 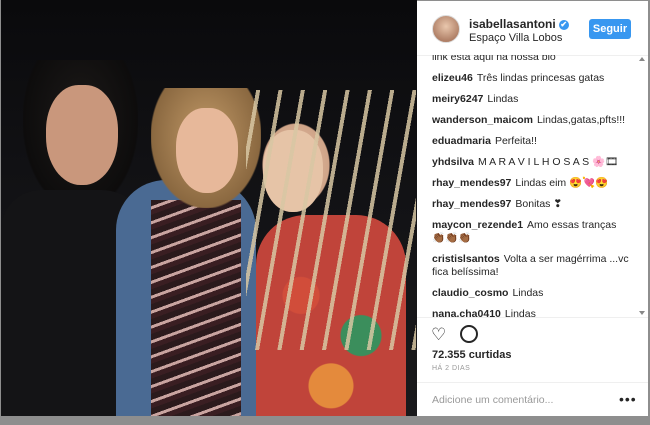 I want to click on comment-row: yhdsilva M A R A V I L H O S A S 🌸🎞, so click(x=532, y=162).